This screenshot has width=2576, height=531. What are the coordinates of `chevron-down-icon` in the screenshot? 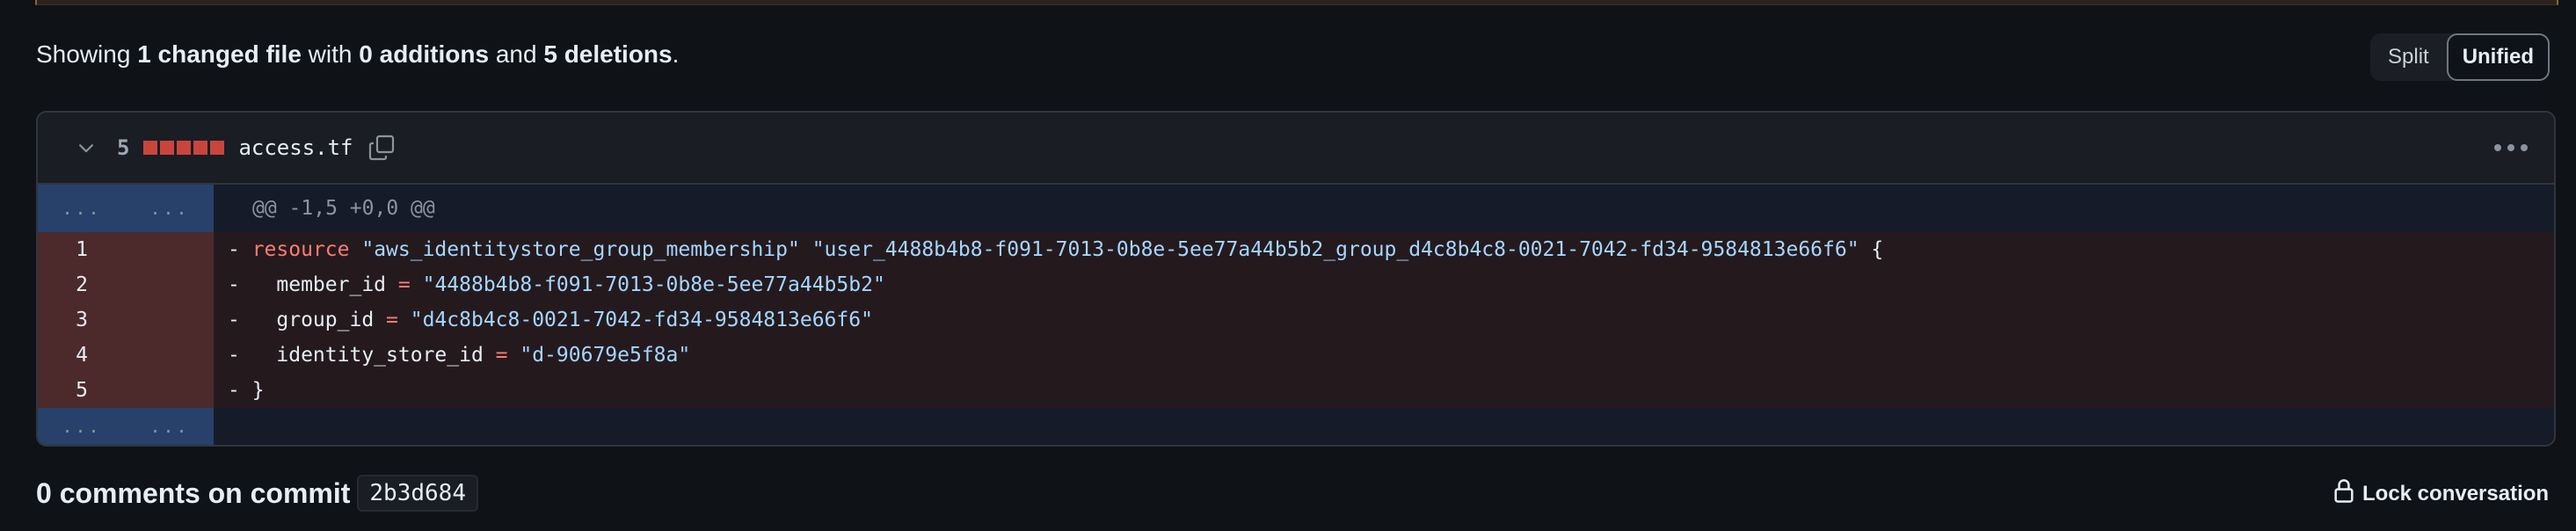 It's located at (86, 148).